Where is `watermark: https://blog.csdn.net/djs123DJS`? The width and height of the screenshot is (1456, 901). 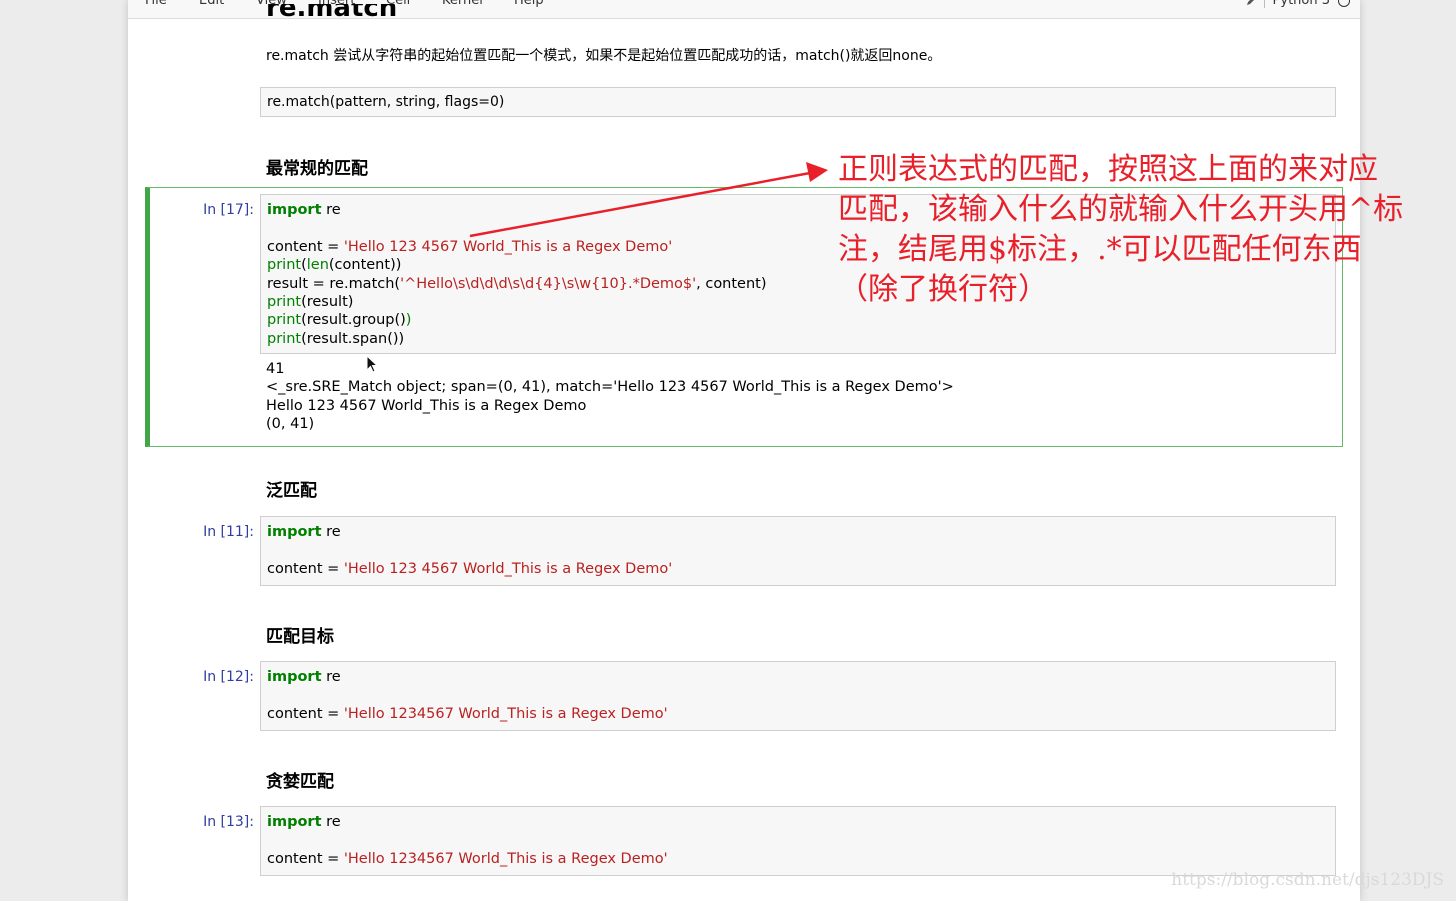
watermark: https://blog.csdn.net/djs123DJS is located at coordinates (1307, 880).